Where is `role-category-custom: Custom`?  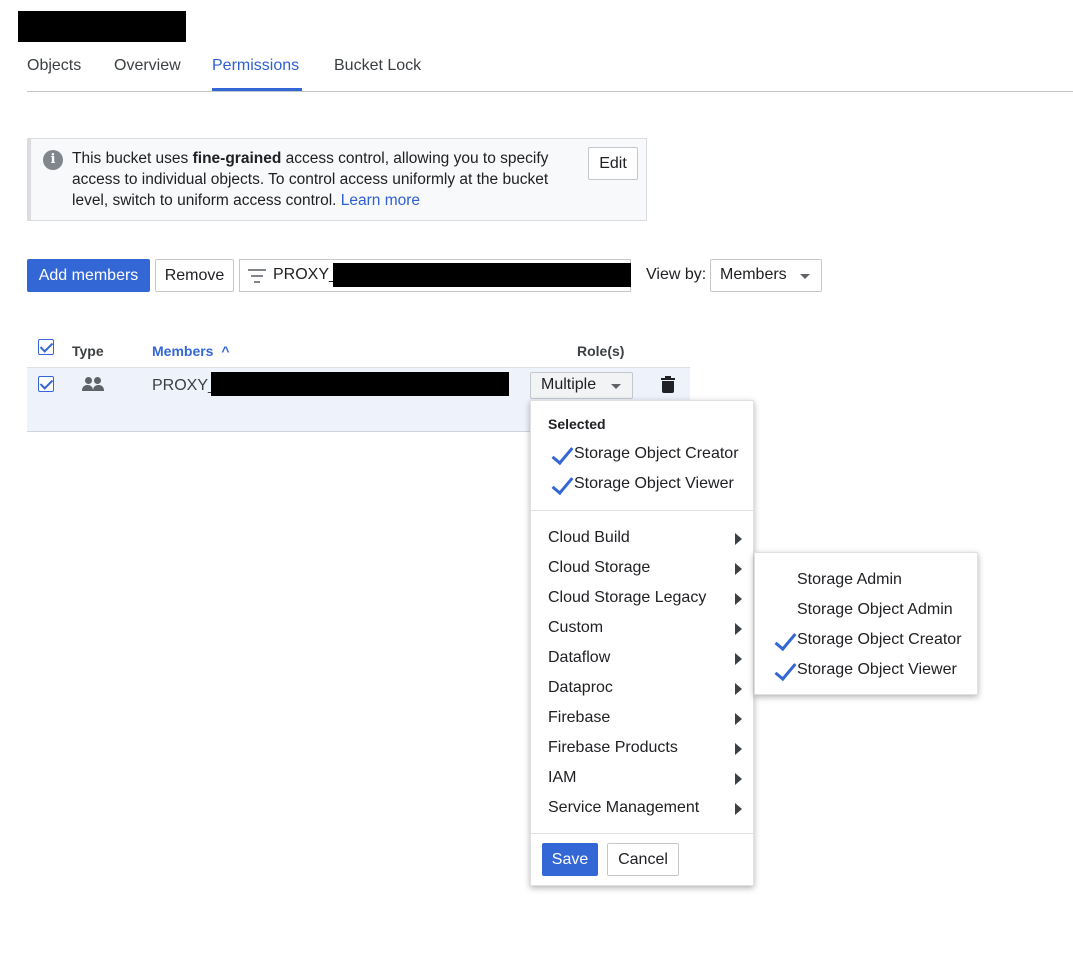 role-category-custom: Custom is located at coordinates (645, 628).